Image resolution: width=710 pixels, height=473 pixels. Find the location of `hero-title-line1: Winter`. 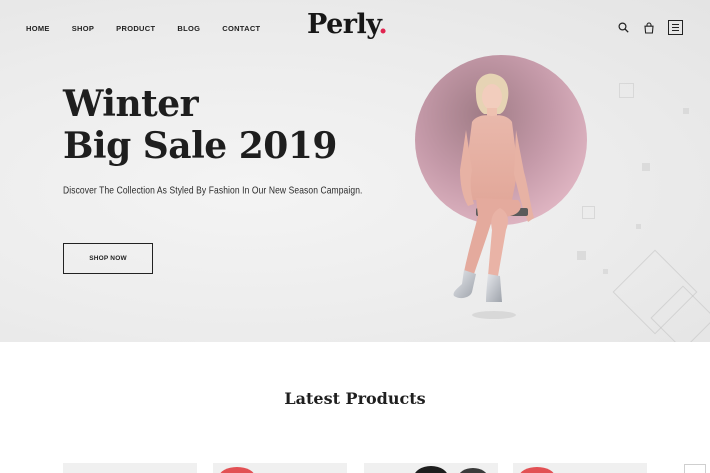

hero-title-line1: Winter is located at coordinates (131, 104).